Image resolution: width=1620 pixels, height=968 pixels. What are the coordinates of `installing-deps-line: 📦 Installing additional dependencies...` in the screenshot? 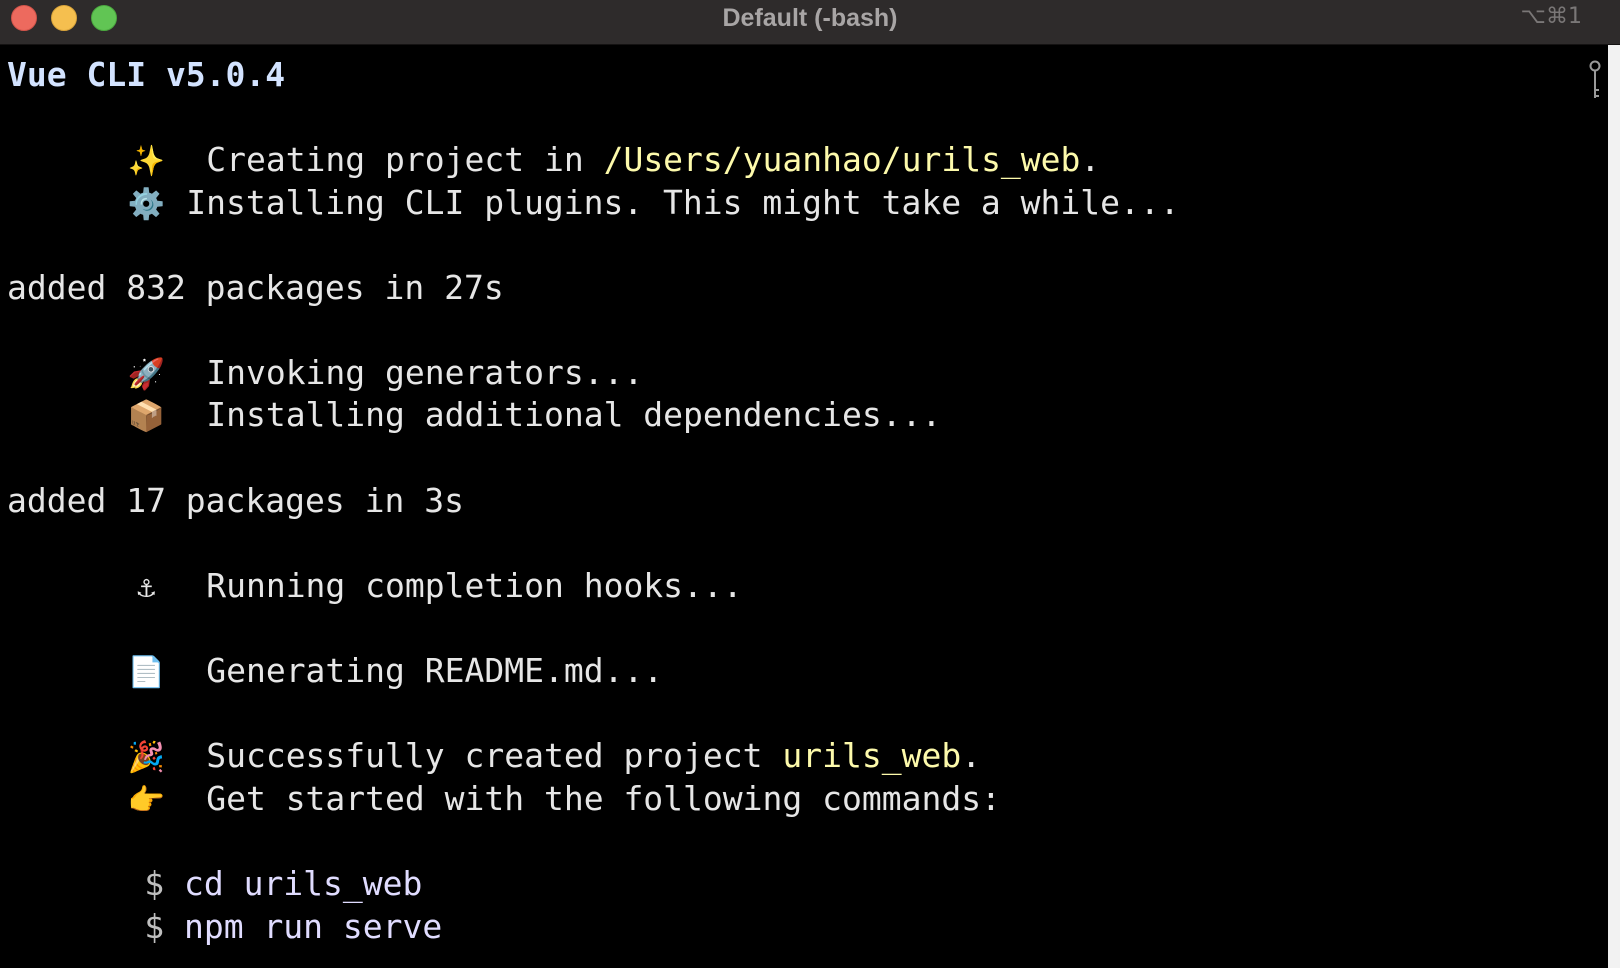 It's located at (474, 393).